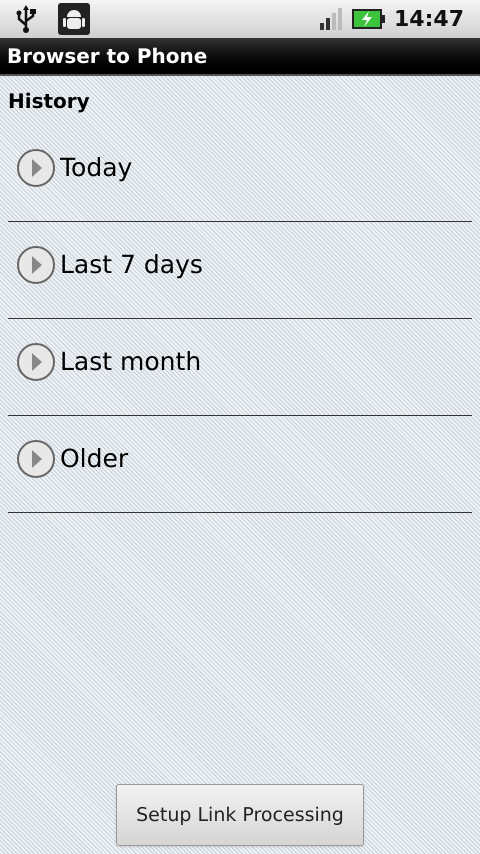 This screenshot has height=854, width=480. I want to click on group-label: Last month, so click(131, 362).